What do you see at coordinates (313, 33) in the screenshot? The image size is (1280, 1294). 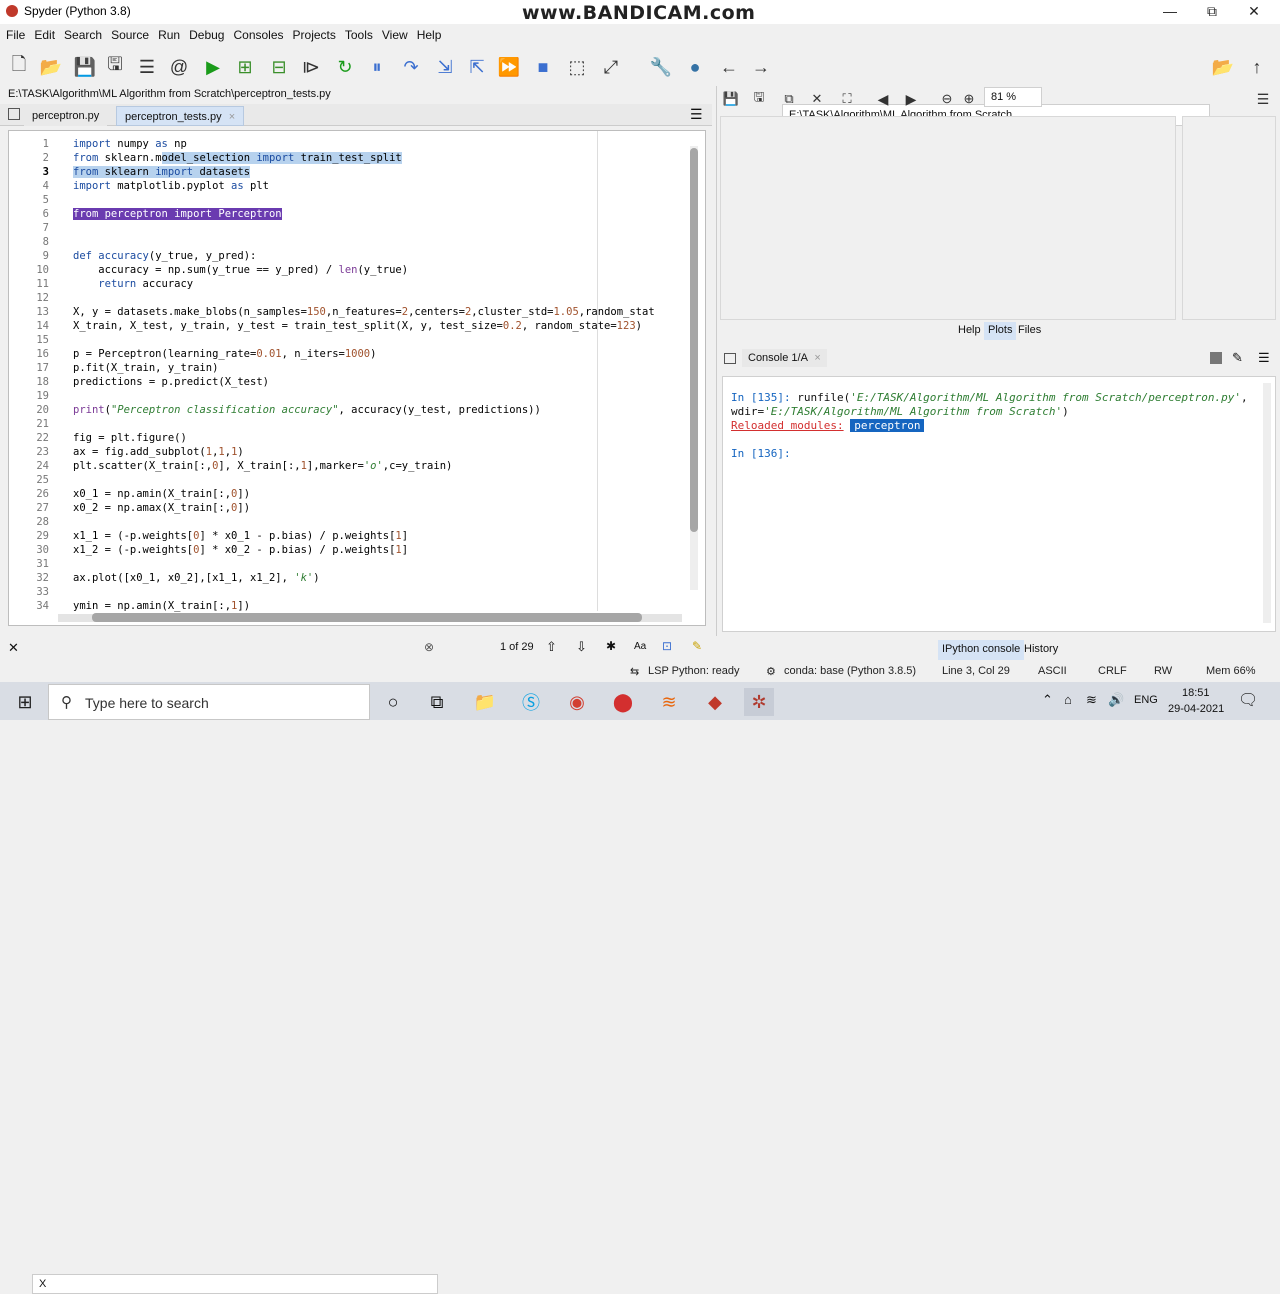 I see `menu-projects: Projects` at bounding box center [313, 33].